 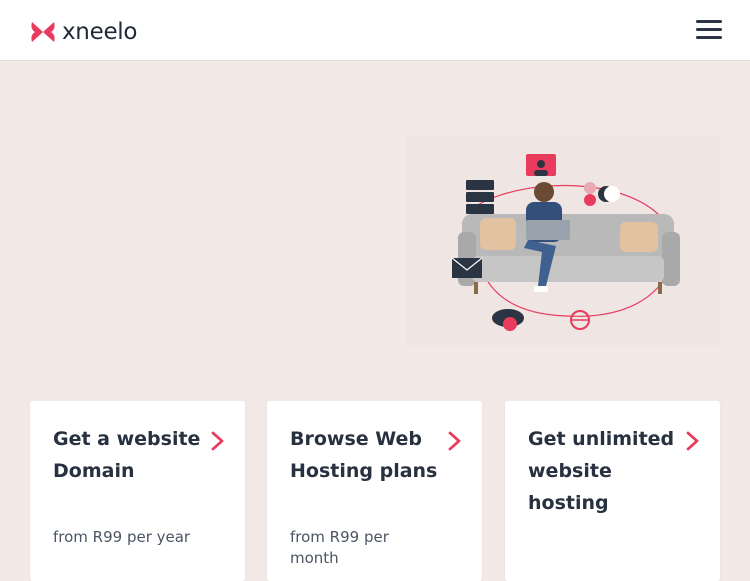 What do you see at coordinates (137, 491) in the screenshot?
I see `domain-card: Get a website Domain from R99 per year` at bounding box center [137, 491].